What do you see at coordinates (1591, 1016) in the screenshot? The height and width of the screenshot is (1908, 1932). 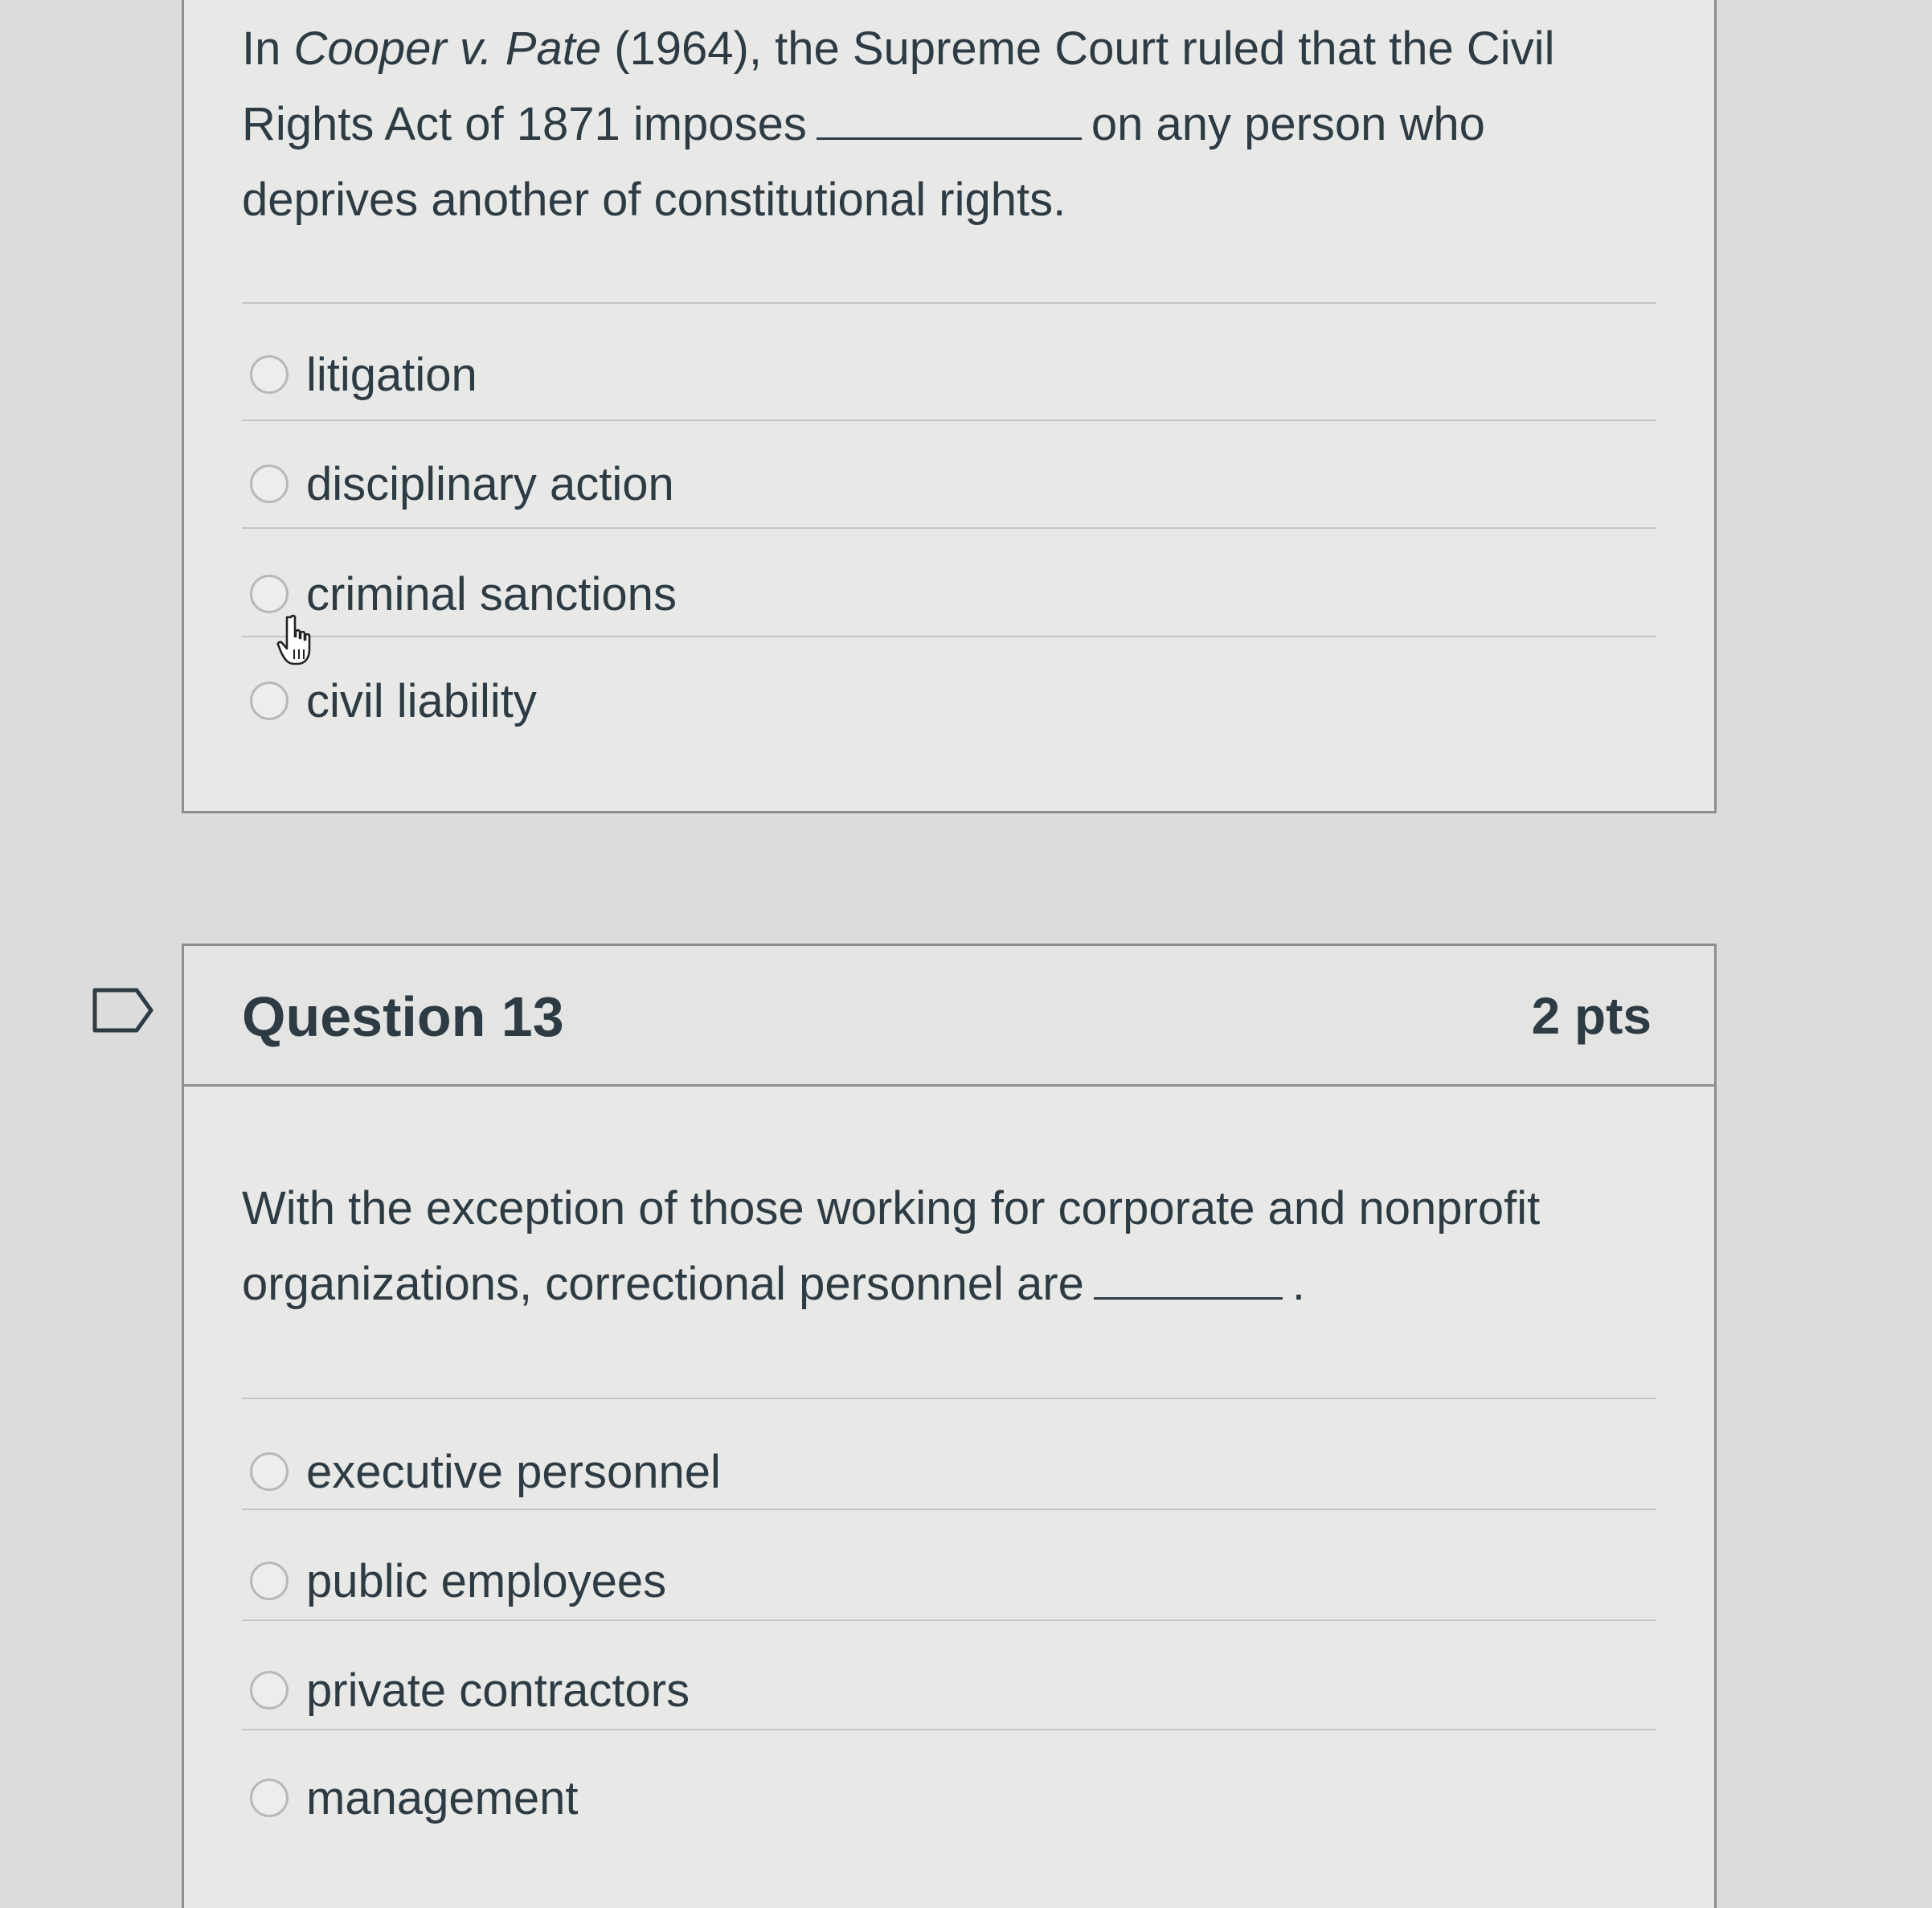 I see `question-points: 2 pts` at bounding box center [1591, 1016].